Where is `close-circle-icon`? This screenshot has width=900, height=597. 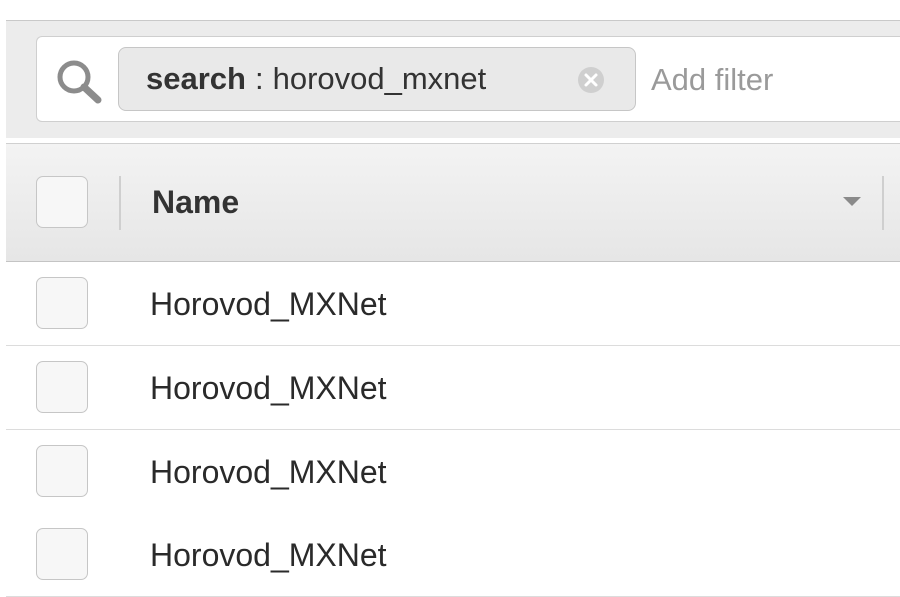 close-circle-icon is located at coordinates (591, 80).